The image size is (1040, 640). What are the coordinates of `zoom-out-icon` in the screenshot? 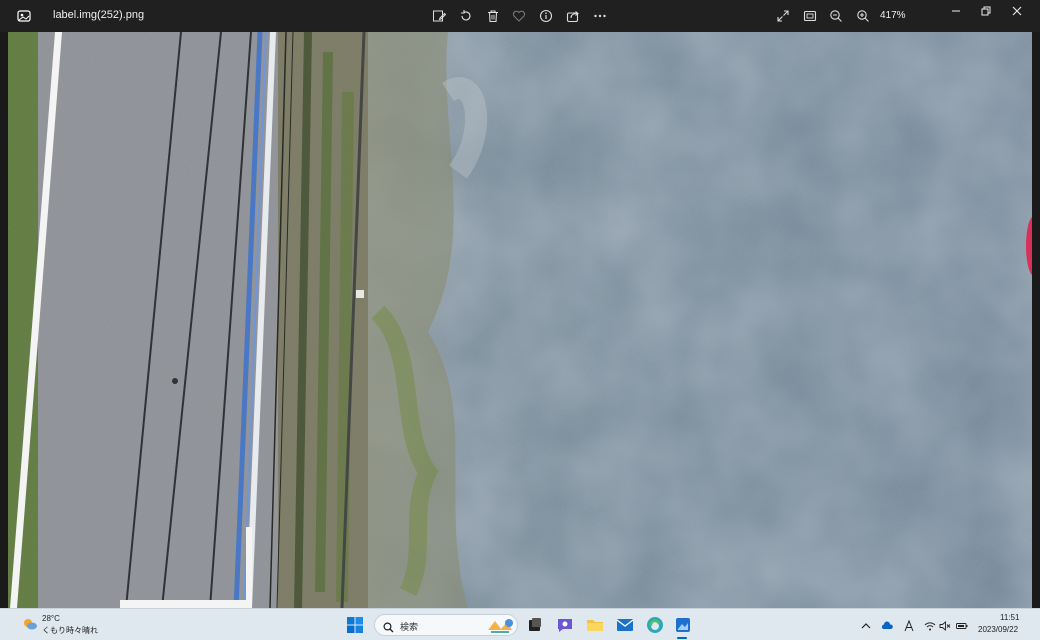 It's located at (836, 16).